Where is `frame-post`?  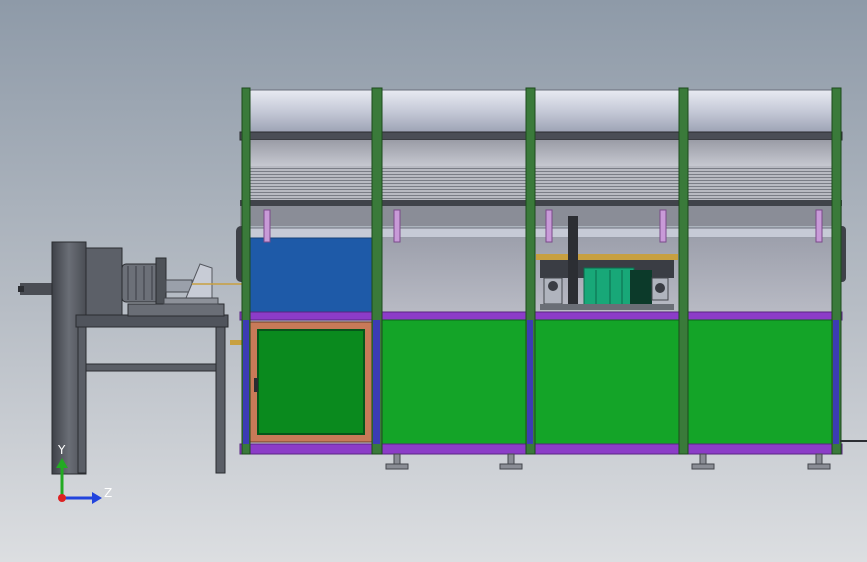 frame-post is located at coordinates (683, 271).